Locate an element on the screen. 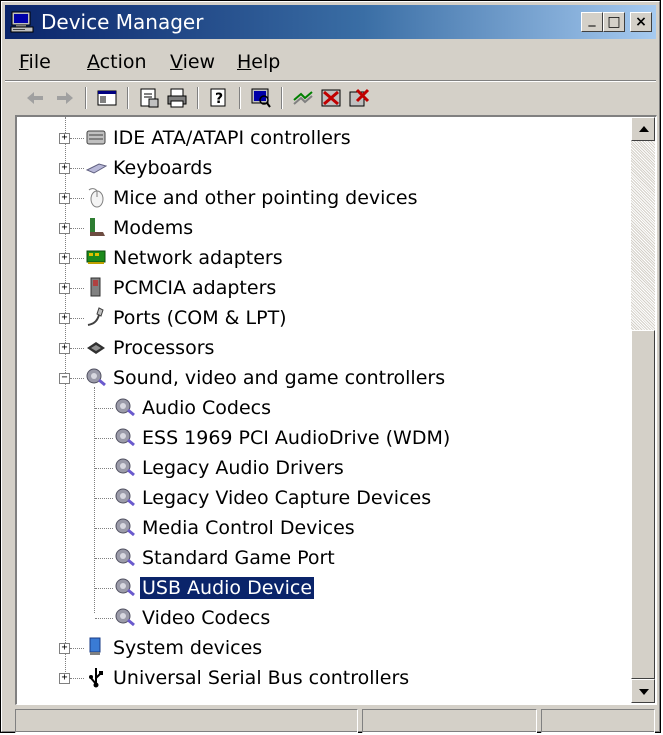 The height and width of the screenshot is (735, 663). tree-category-usb: + Universal Serial Bus controllers is located at coordinates (317, 676).